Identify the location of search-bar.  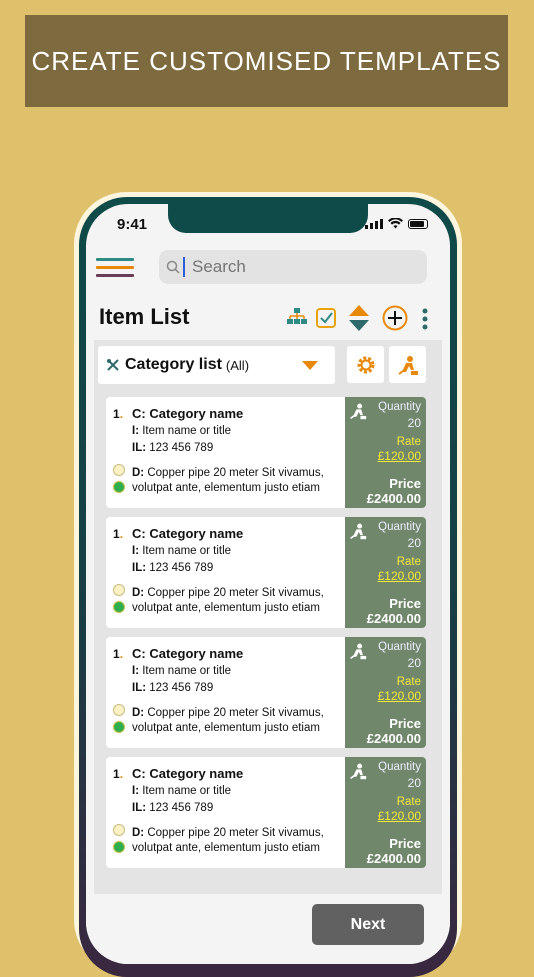
(293, 267).